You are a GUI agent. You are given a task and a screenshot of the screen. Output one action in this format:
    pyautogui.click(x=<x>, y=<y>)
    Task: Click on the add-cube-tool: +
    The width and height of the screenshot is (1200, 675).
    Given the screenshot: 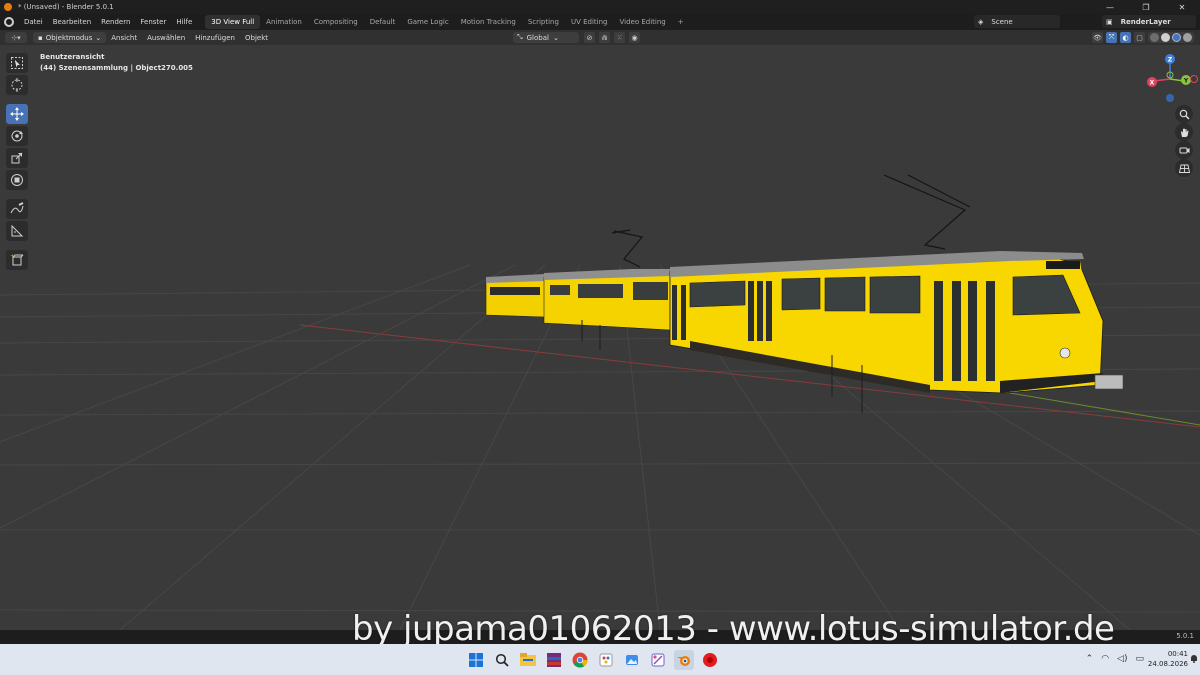 What is the action you would take?
    pyautogui.click(x=17, y=260)
    